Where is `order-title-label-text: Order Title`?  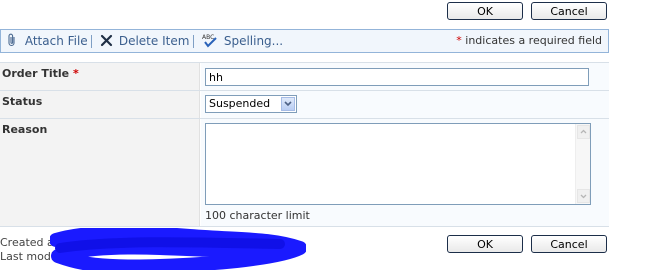 order-title-label-text: Order Title is located at coordinates (36, 73).